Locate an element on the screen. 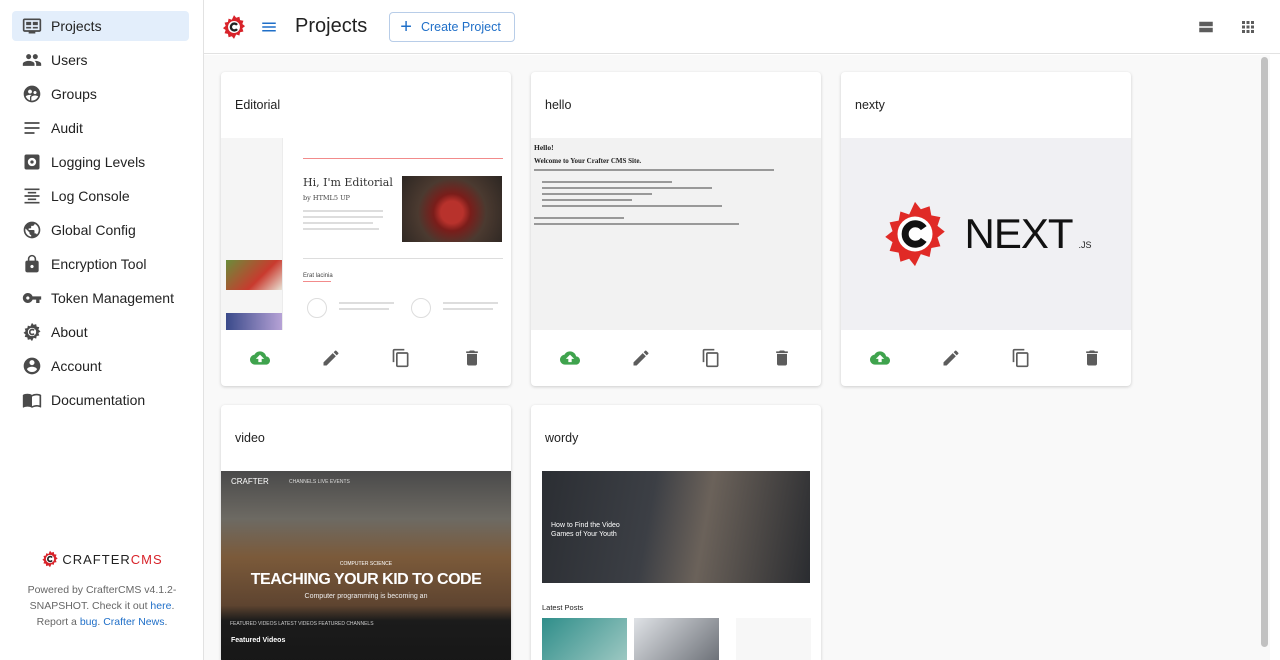  sidebar-item-label: Documentation is located at coordinates (98, 400).